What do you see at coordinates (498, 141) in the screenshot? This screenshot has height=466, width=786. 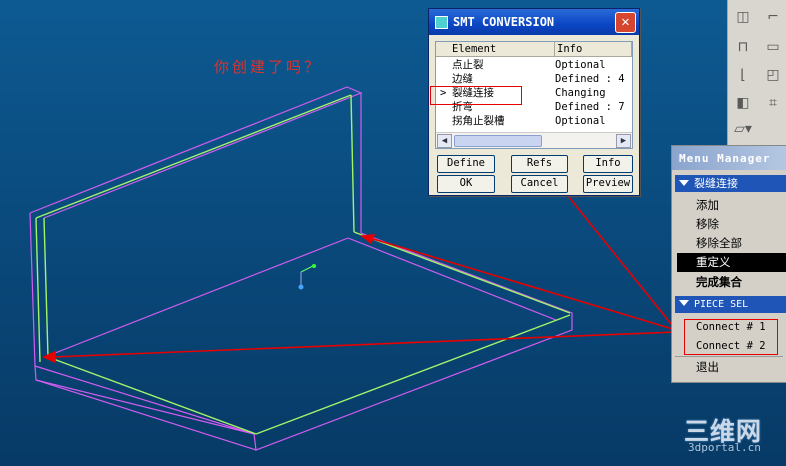 I see `scroll-thumb` at bounding box center [498, 141].